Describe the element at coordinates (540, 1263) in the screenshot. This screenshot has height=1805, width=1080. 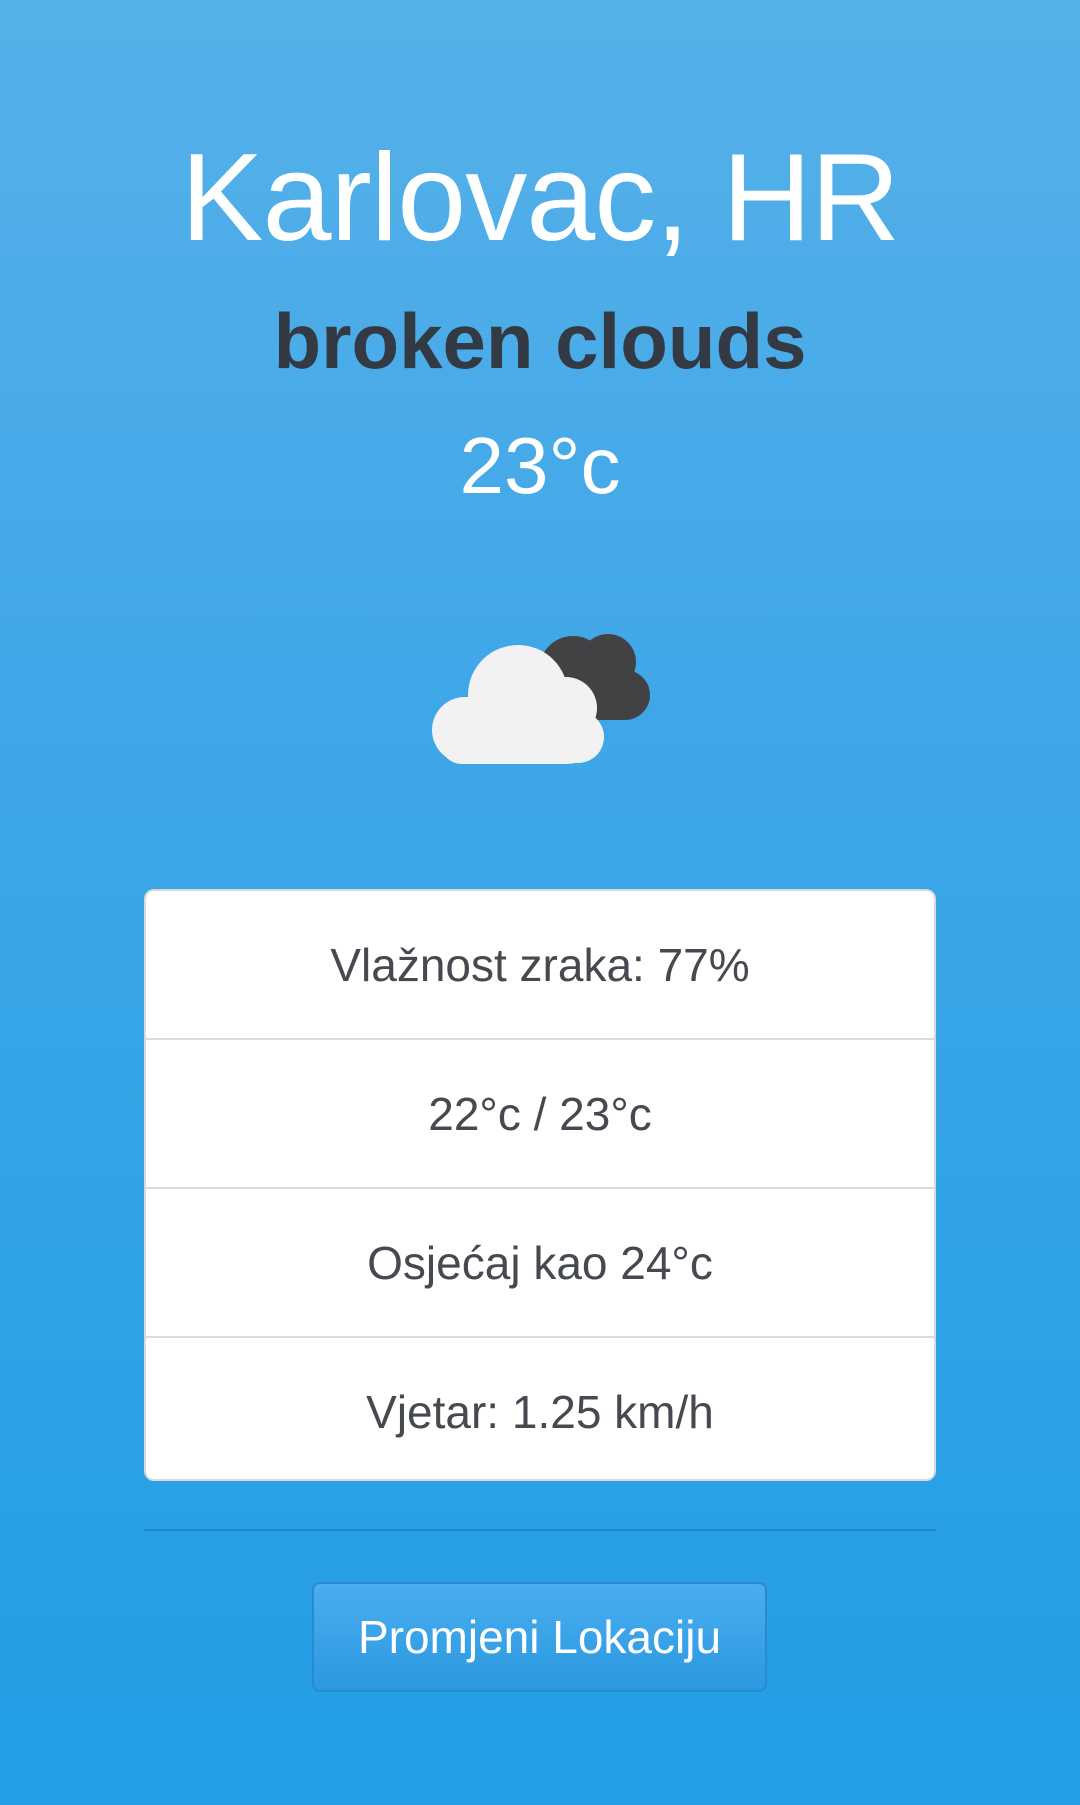
I see `feels-like-row: Osjećaj kao 24°c` at that location.